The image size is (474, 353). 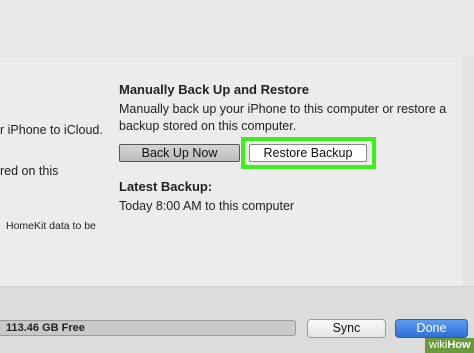 What do you see at coordinates (45, 328) in the screenshot?
I see `storage-free-label: 113.46 GB Free` at bounding box center [45, 328].